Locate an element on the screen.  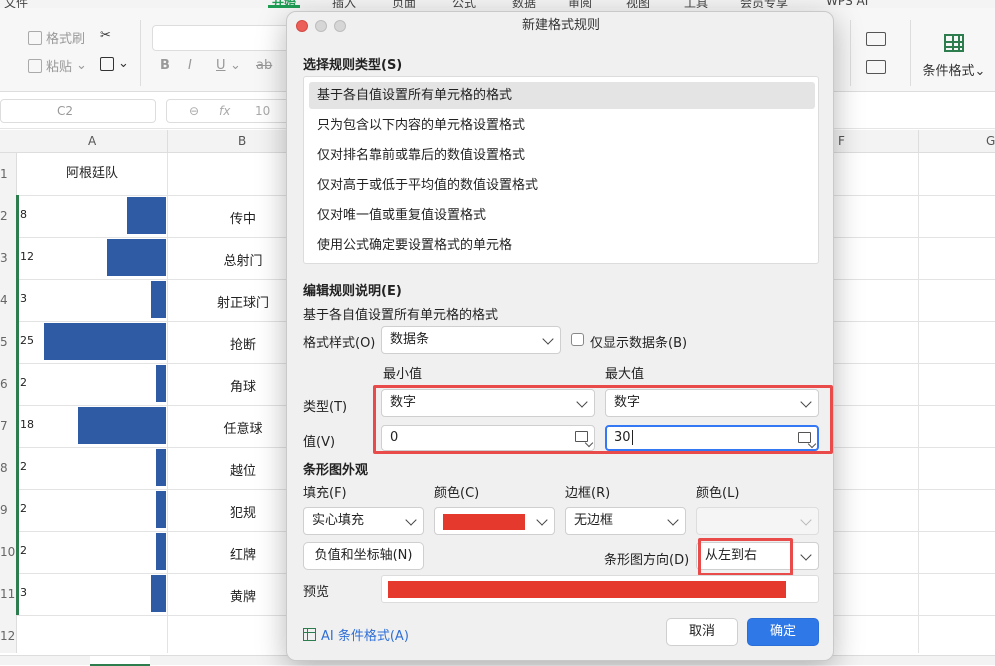
max-type-select: 数字 is located at coordinates (712, 403).